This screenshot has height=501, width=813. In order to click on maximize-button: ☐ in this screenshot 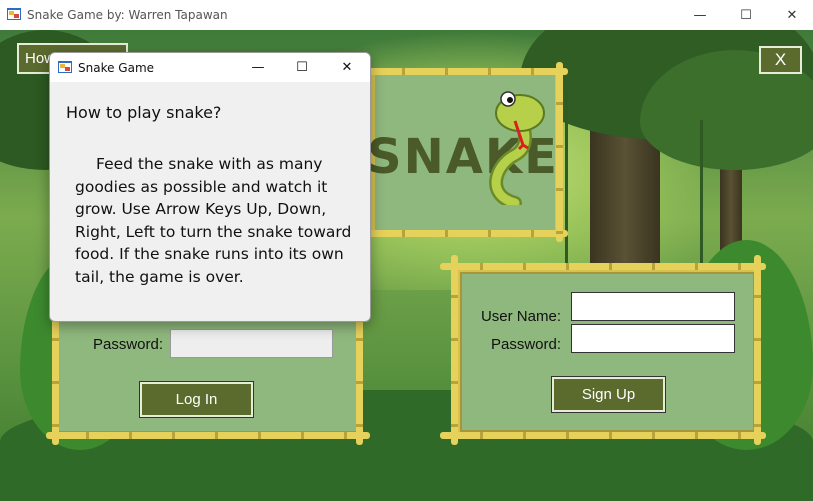, I will do `click(746, 15)`.